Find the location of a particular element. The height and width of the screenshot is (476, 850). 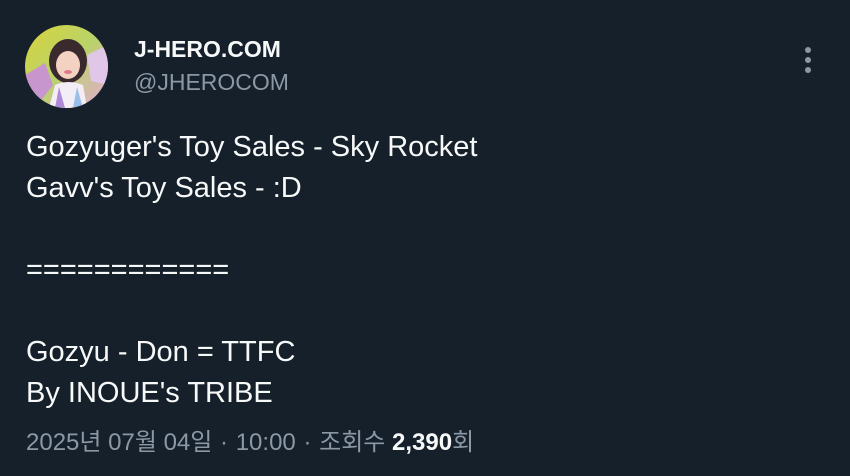

profile-photo is located at coordinates (66, 66).